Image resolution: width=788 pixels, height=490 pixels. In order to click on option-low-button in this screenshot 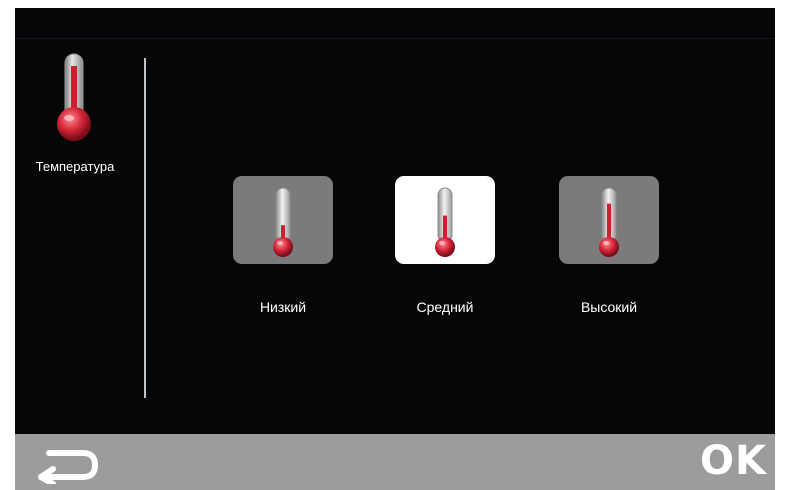, I will do `click(283, 220)`.